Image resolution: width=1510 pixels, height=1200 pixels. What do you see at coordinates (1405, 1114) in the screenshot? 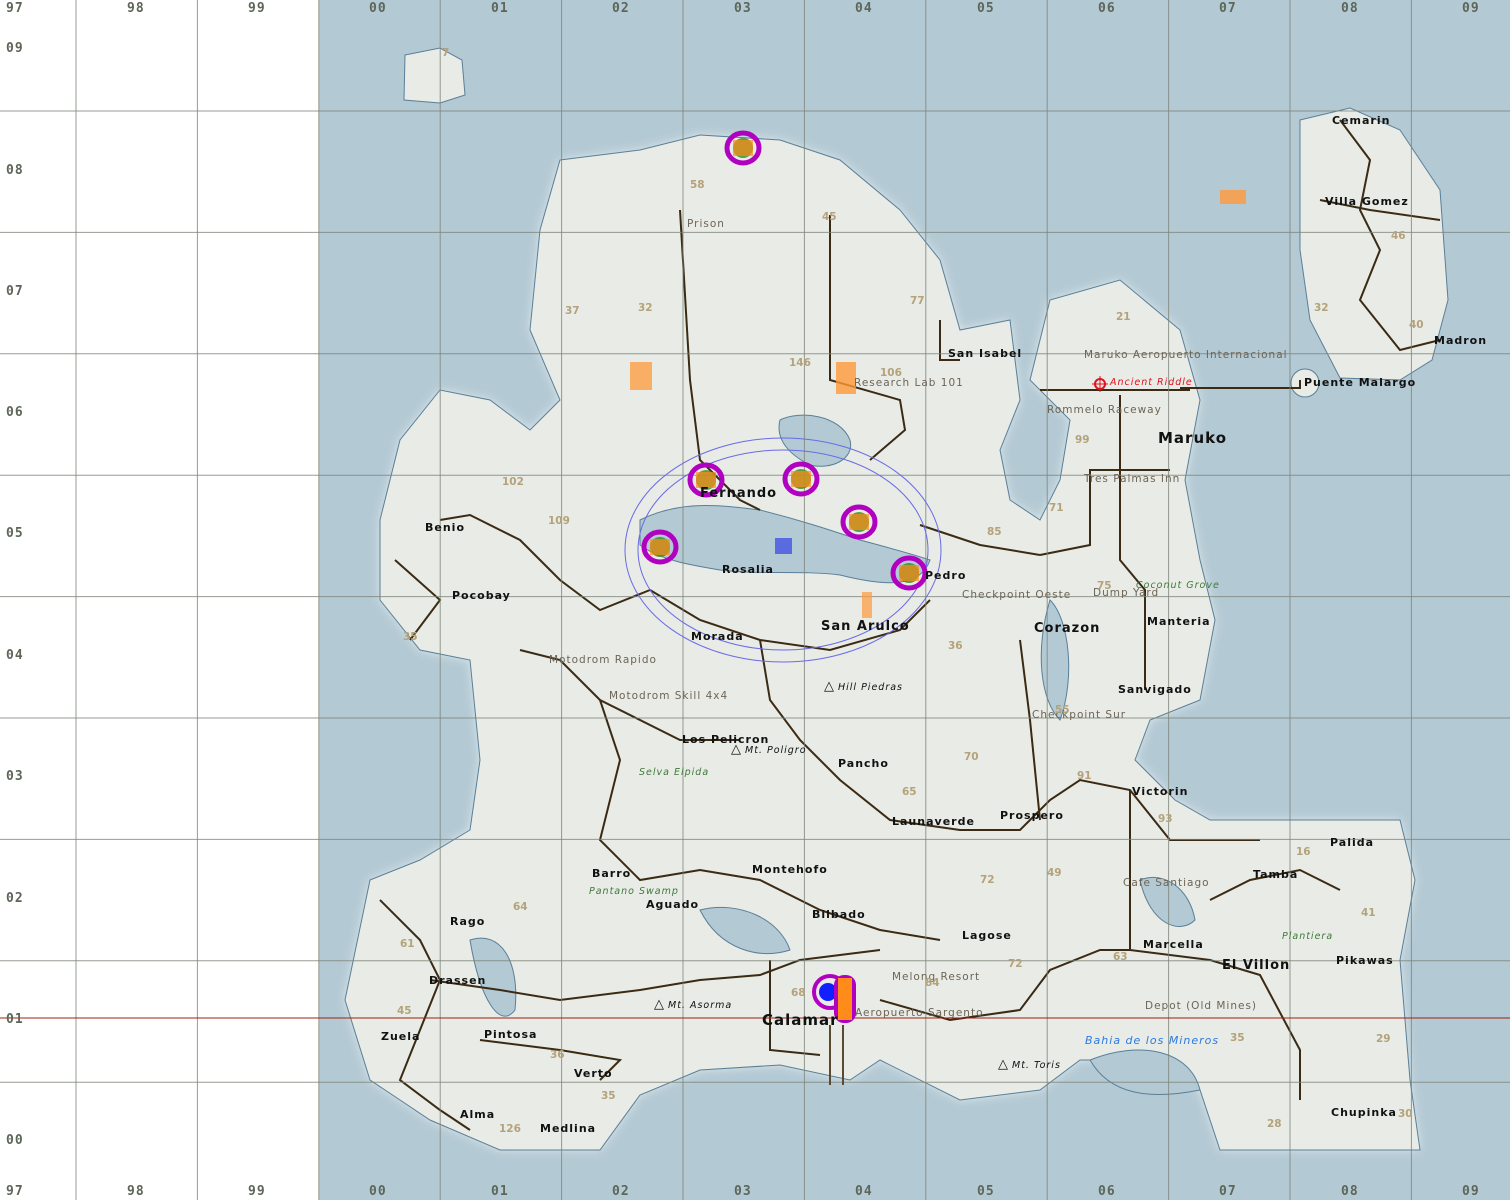
I see `height-label: 30` at bounding box center [1405, 1114].